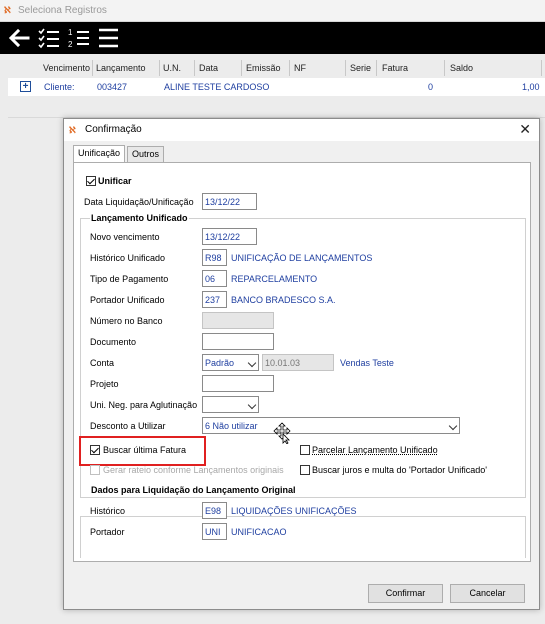 This screenshot has width=545, height=624. Describe the element at coordinates (128, 258) in the screenshot. I see `historico-unificado-label: Histórico Unificado` at that location.